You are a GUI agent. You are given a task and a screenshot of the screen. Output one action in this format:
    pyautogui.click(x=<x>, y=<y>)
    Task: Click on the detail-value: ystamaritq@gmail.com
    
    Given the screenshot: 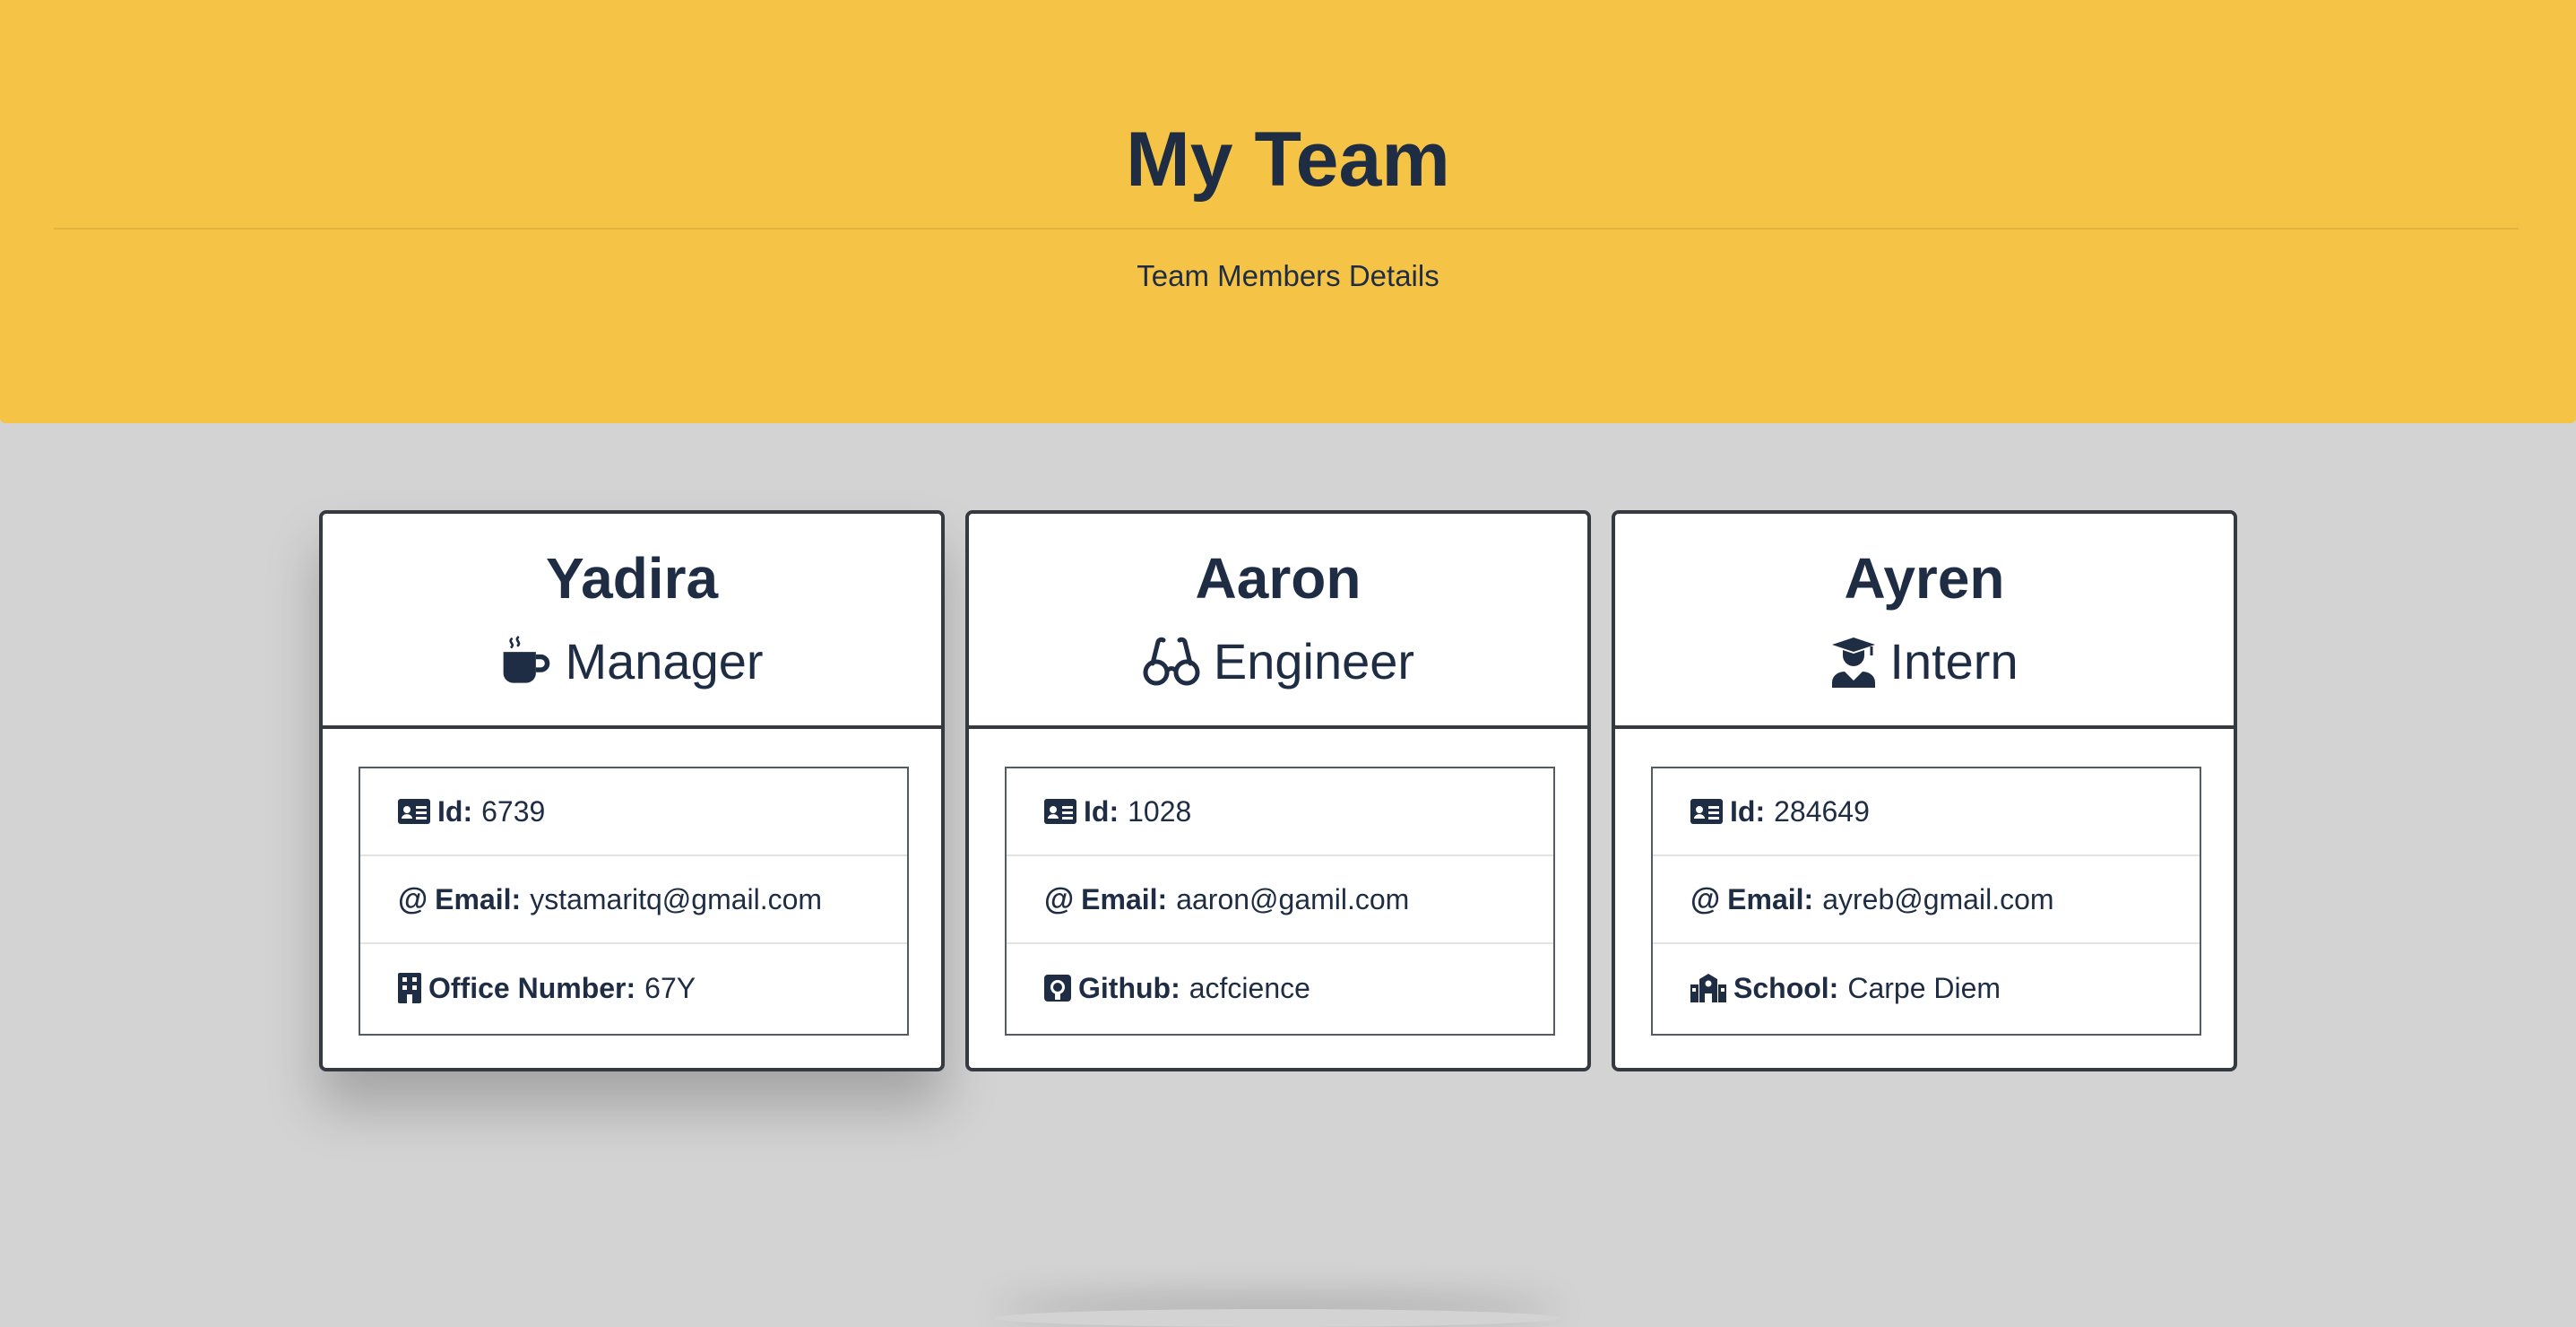 What is the action you would take?
    pyautogui.click(x=676, y=900)
    